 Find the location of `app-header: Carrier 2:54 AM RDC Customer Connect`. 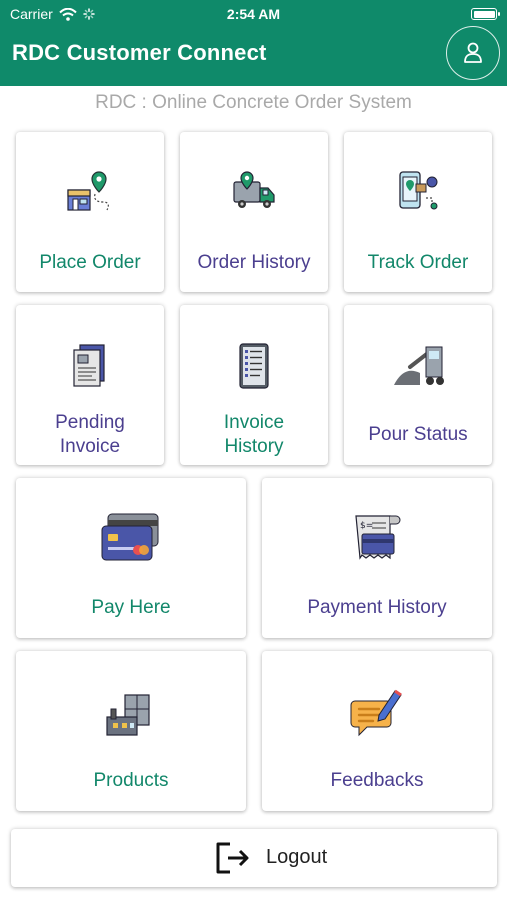

app-header: Carrier 2:54 AM RDC Customer Connect is located at coordinates (253, 43).